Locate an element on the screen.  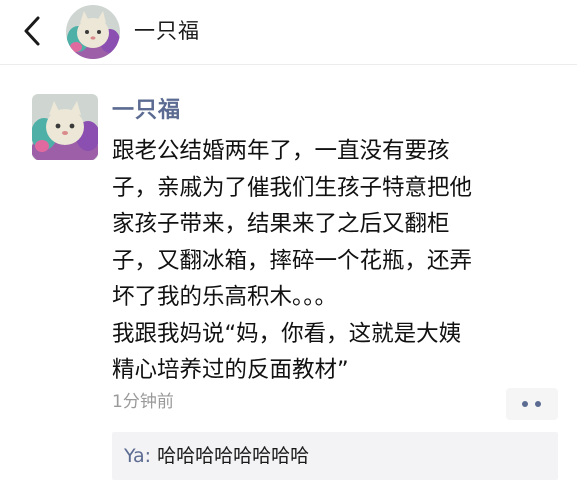
post-line: 精心培养过的反面教材” is located at coordinates (230, 370).